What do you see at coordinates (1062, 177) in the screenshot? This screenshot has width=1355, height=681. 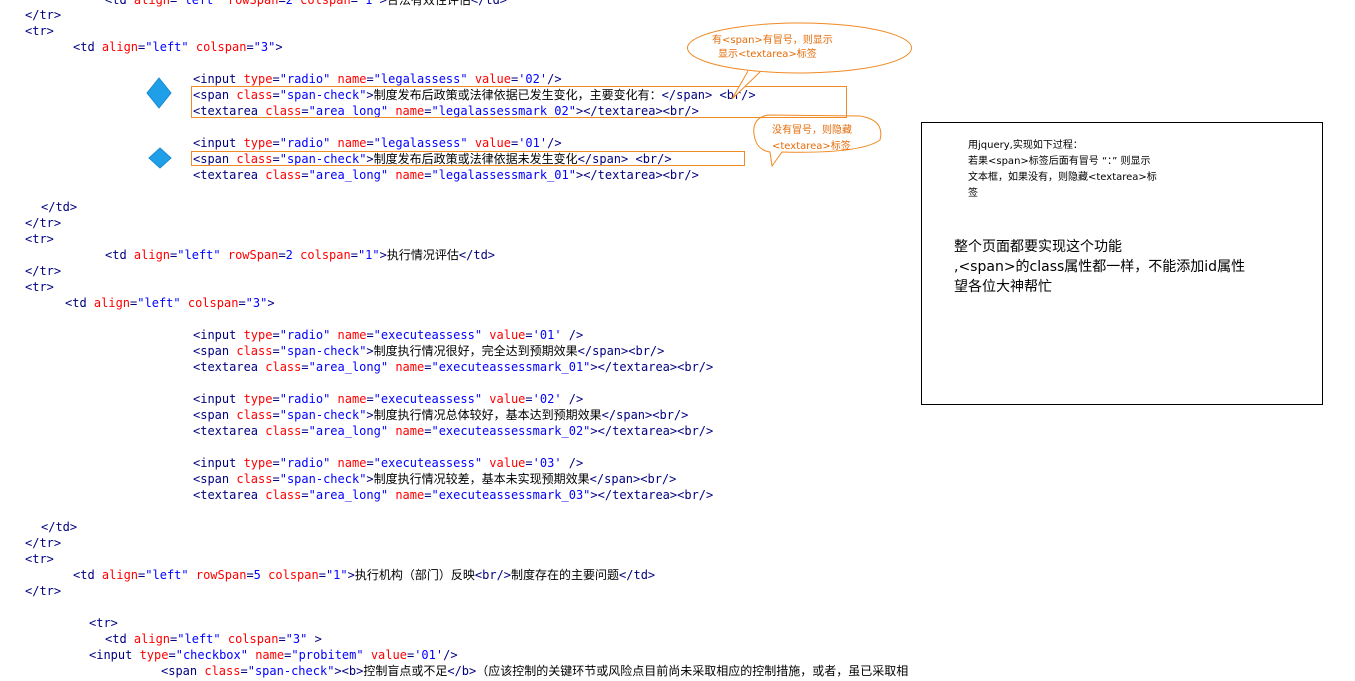 I see `note-line-3: 文本框，如果没有，则隐藏<textarea>标` at bounding box center [1062, 177].